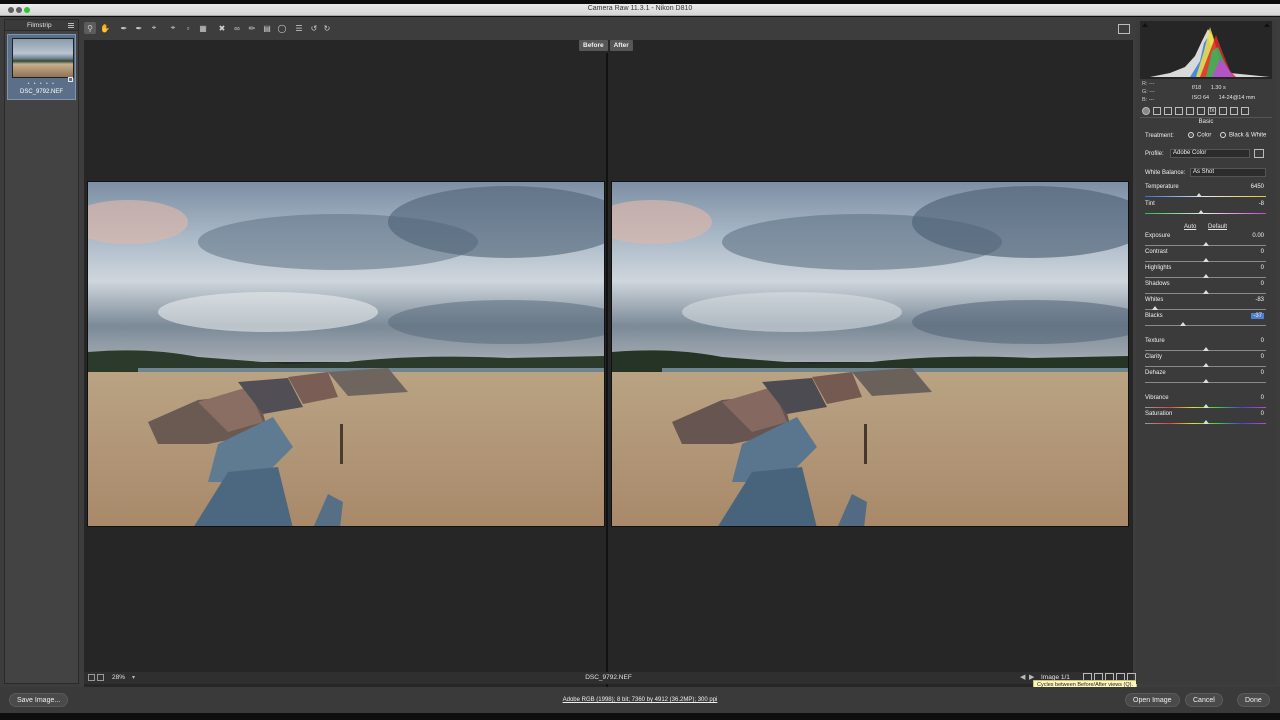 This screenshot has width=1280, height=720. Describe the element at coordinates (1259, 153) in the screenshot. I see `profile-browser-icon` at that location.